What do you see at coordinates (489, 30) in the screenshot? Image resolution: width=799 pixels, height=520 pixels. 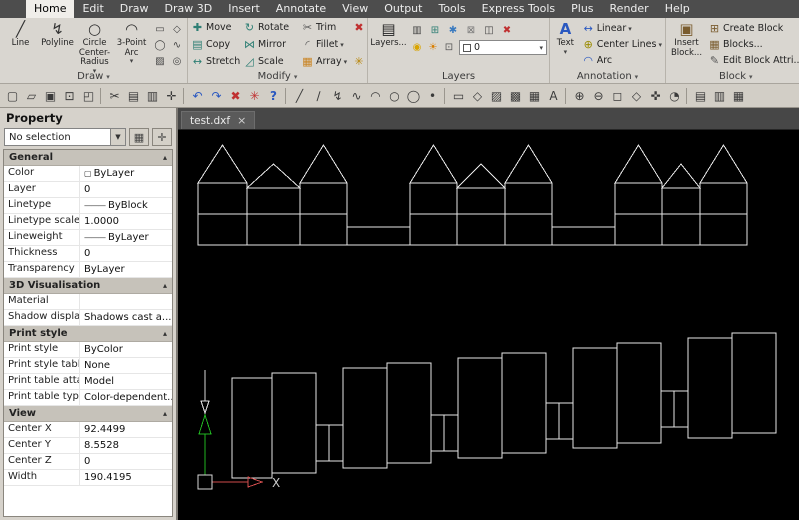 I see `layer-isolate-icon: ◫` at bounding box center [489, 30].